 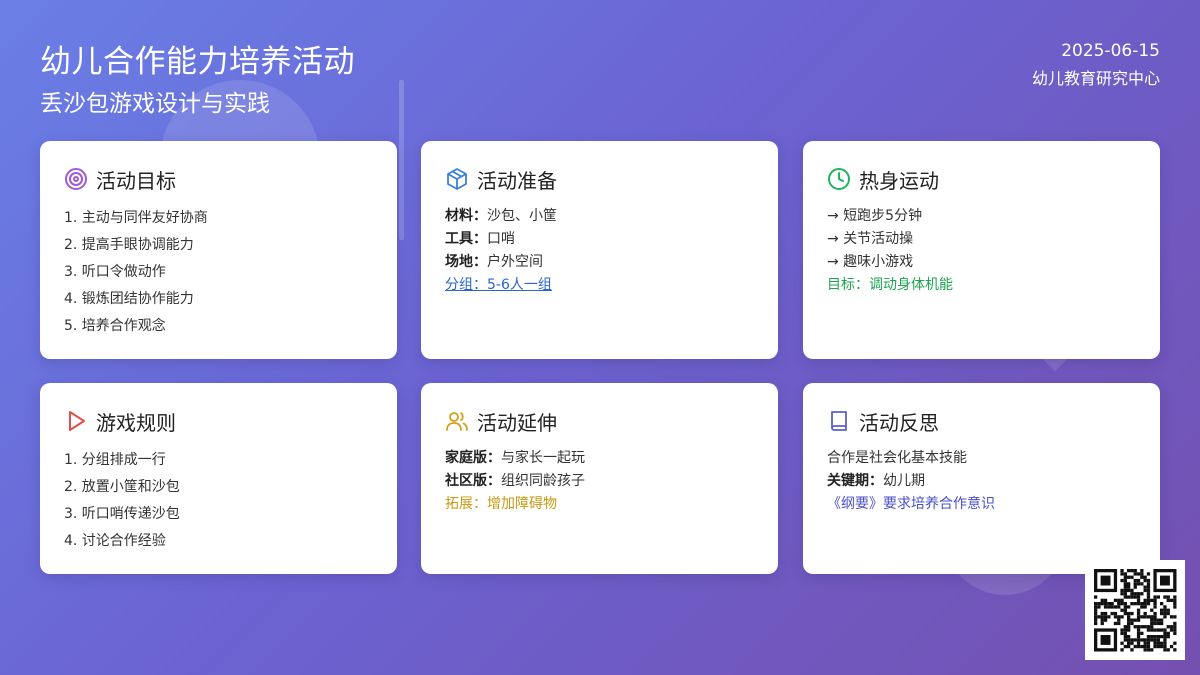 What do you see at coordinates (981, 250) in the screenshot?
I see `card-warmup: 热身运动 → 短跑步5分钟 → 关节活动操 → 趣味小游戏 目标：调动身体机能` at bounding box center [981, 250].